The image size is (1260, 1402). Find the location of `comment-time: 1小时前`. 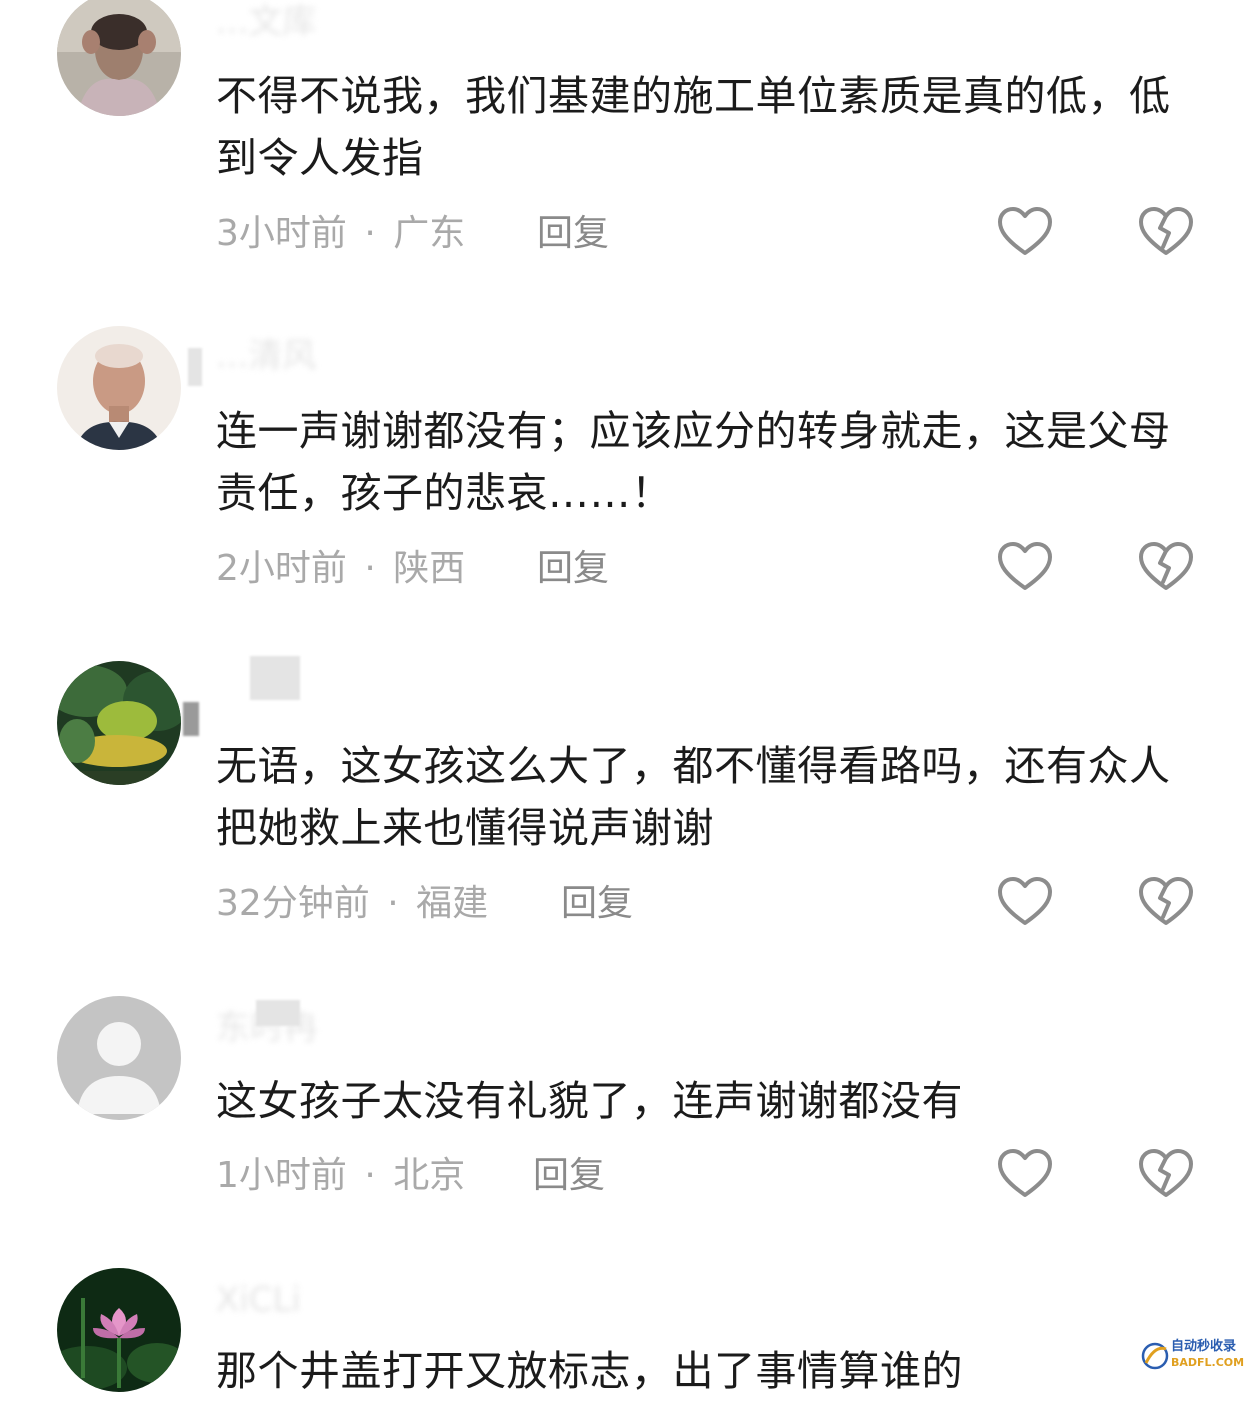

comment-time: 1小时前 is located at coordinates (281, 1175).